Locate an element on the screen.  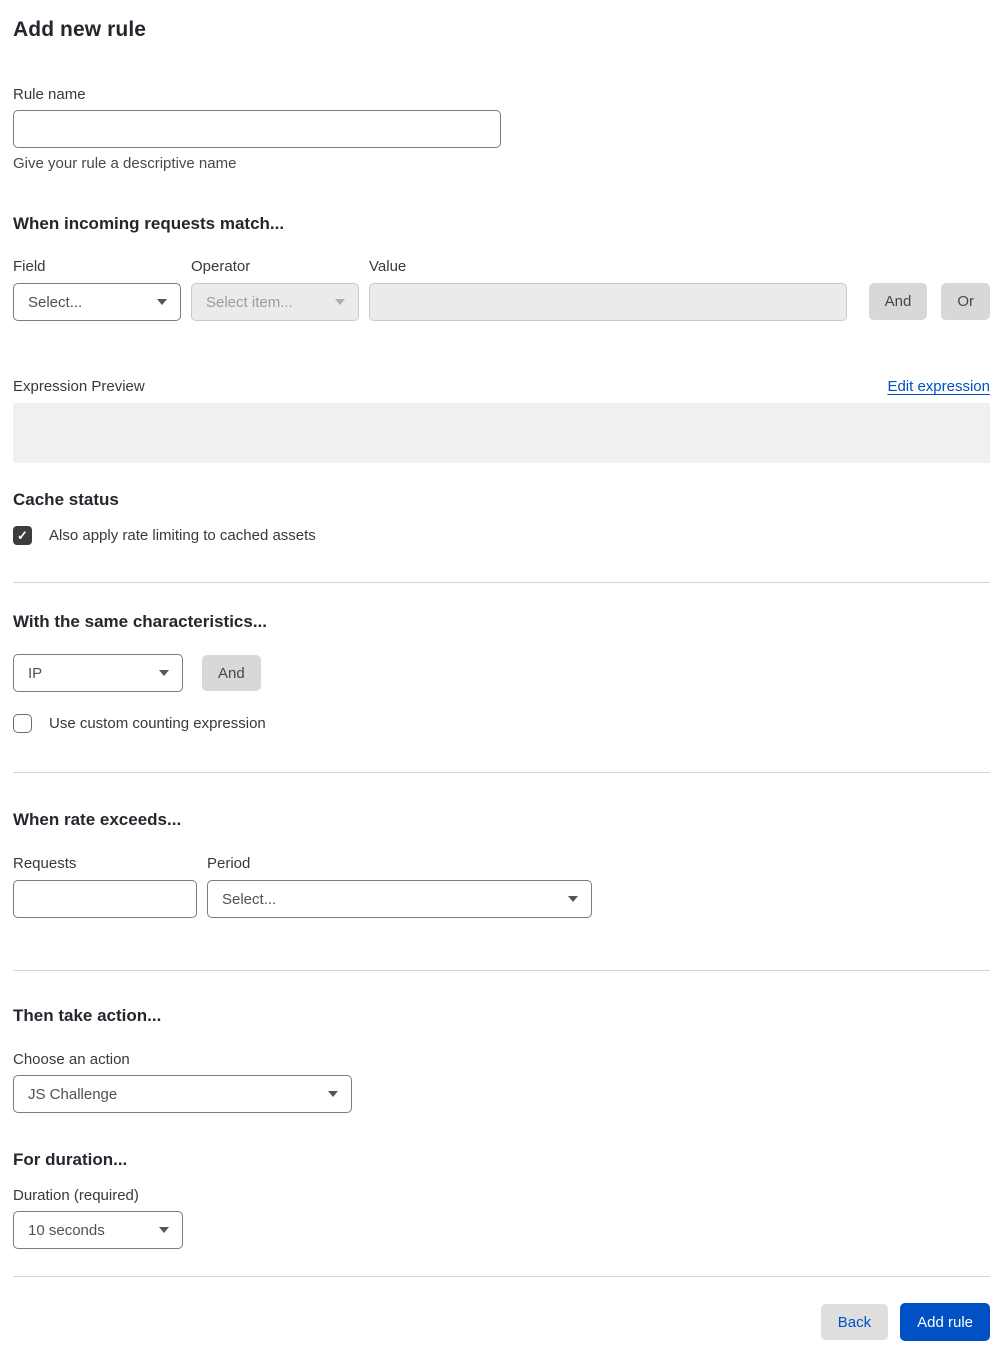
duration-label: Duration (required) is located at coordinates (76, 1195).